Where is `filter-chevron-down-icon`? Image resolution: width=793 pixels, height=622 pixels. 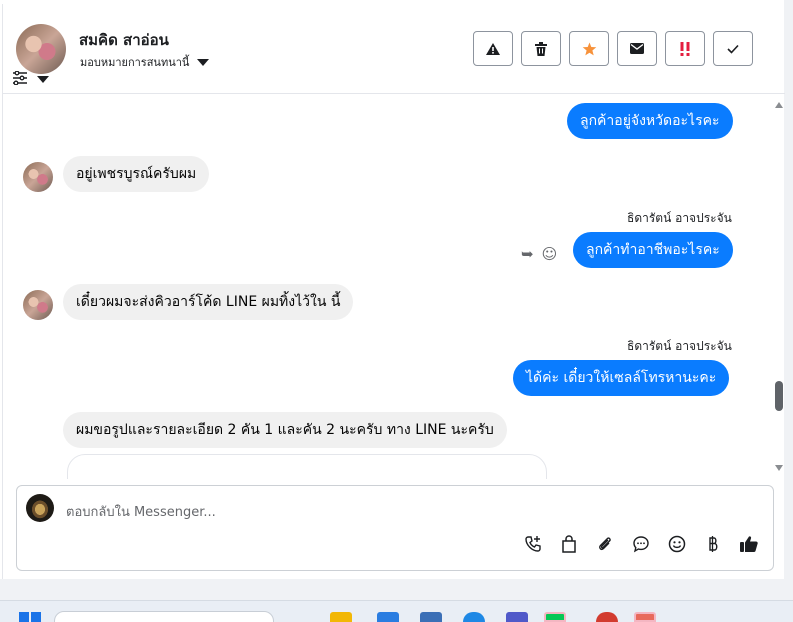
filter-chevron-down-icon is located at coordinates (43, 79).